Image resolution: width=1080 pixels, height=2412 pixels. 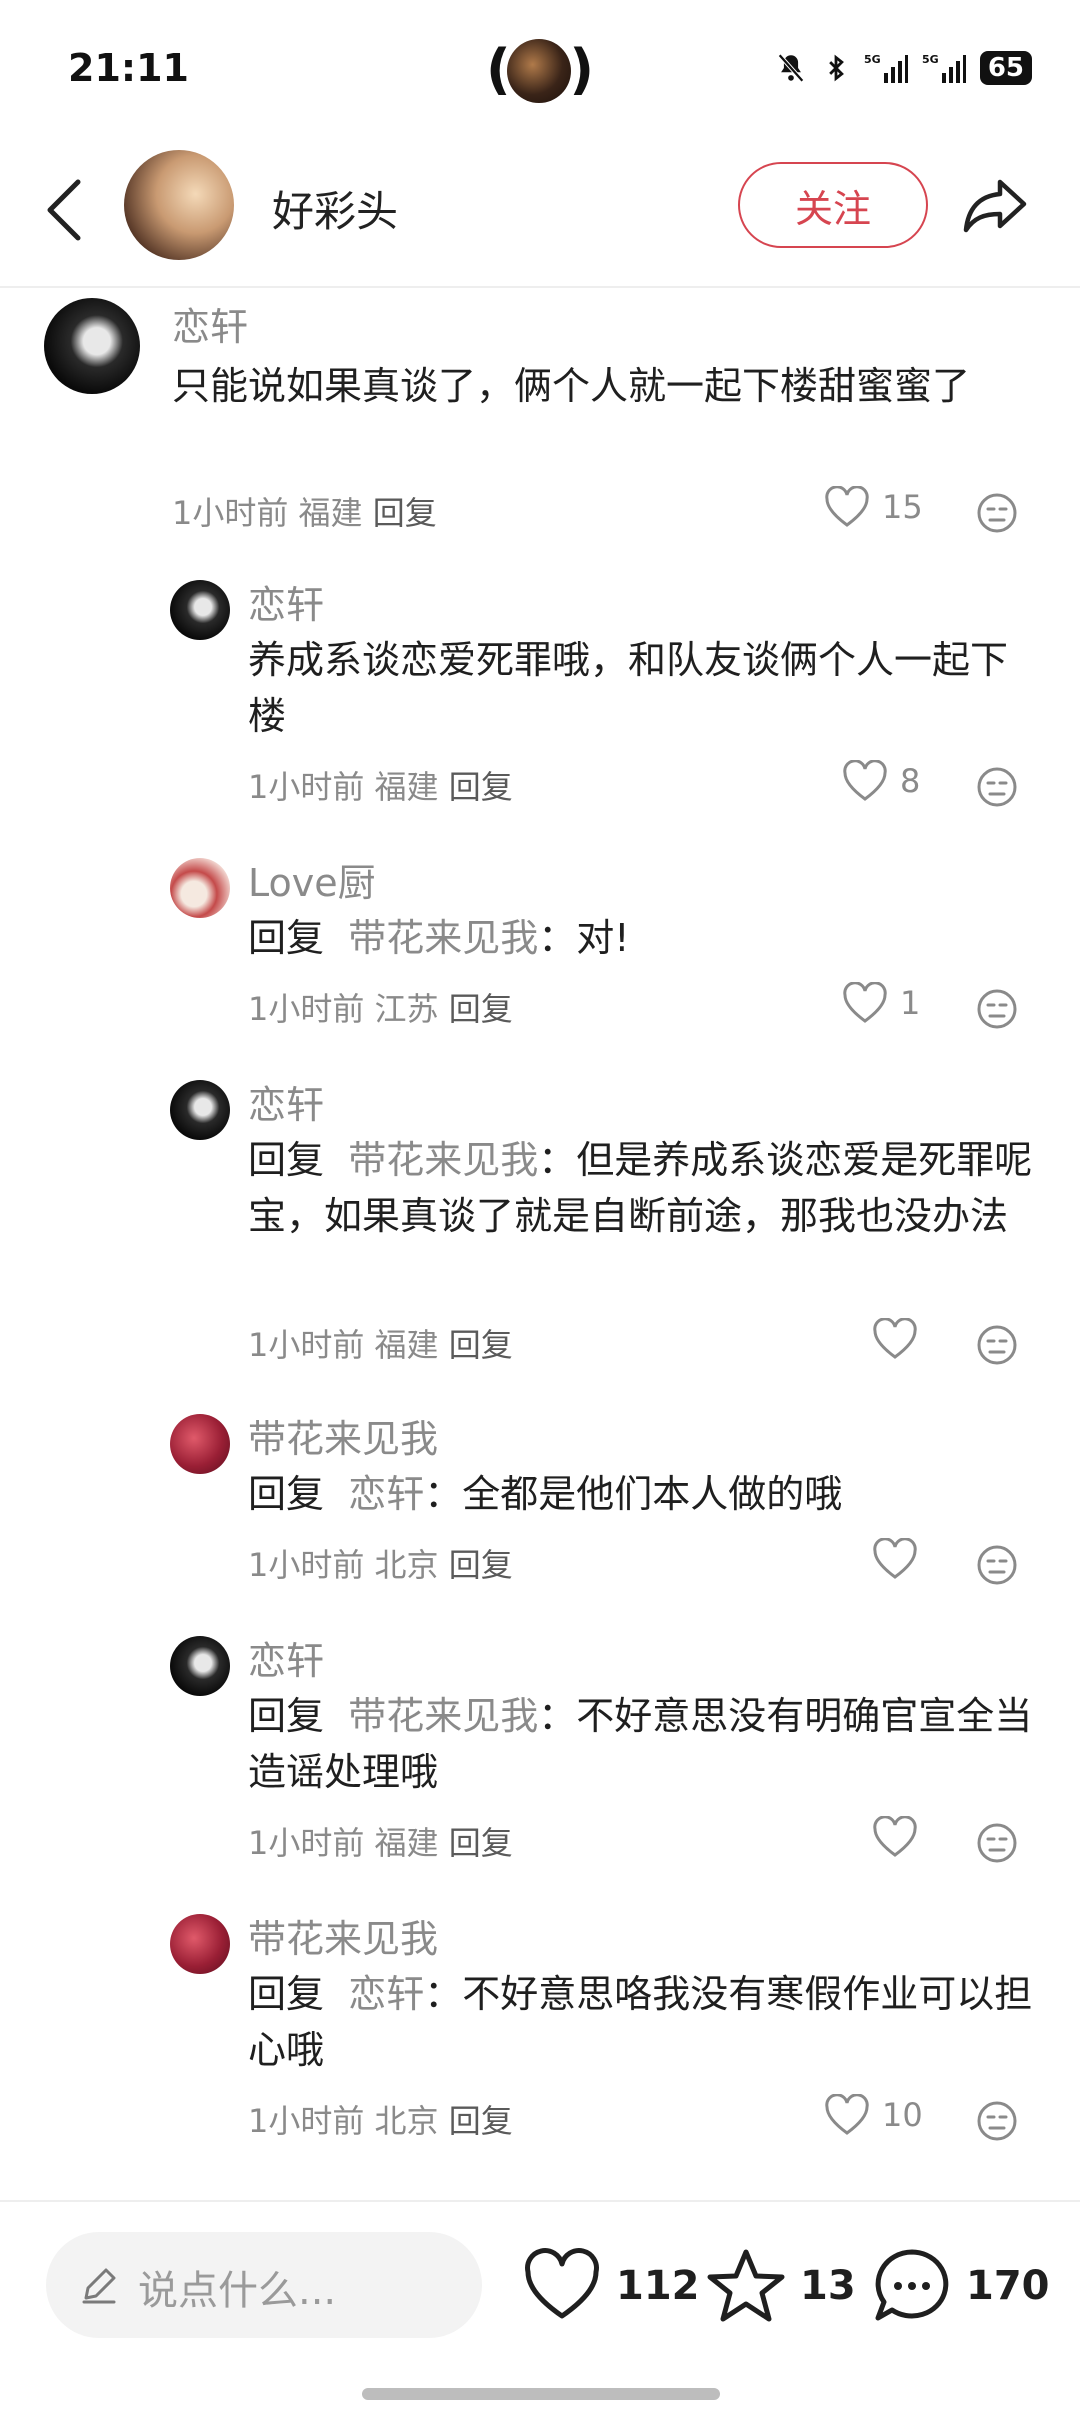 What do you see at coordinates (68, 210) in the screenshot?
I see `back-arrow-icon` at bounding box center [68, 210].